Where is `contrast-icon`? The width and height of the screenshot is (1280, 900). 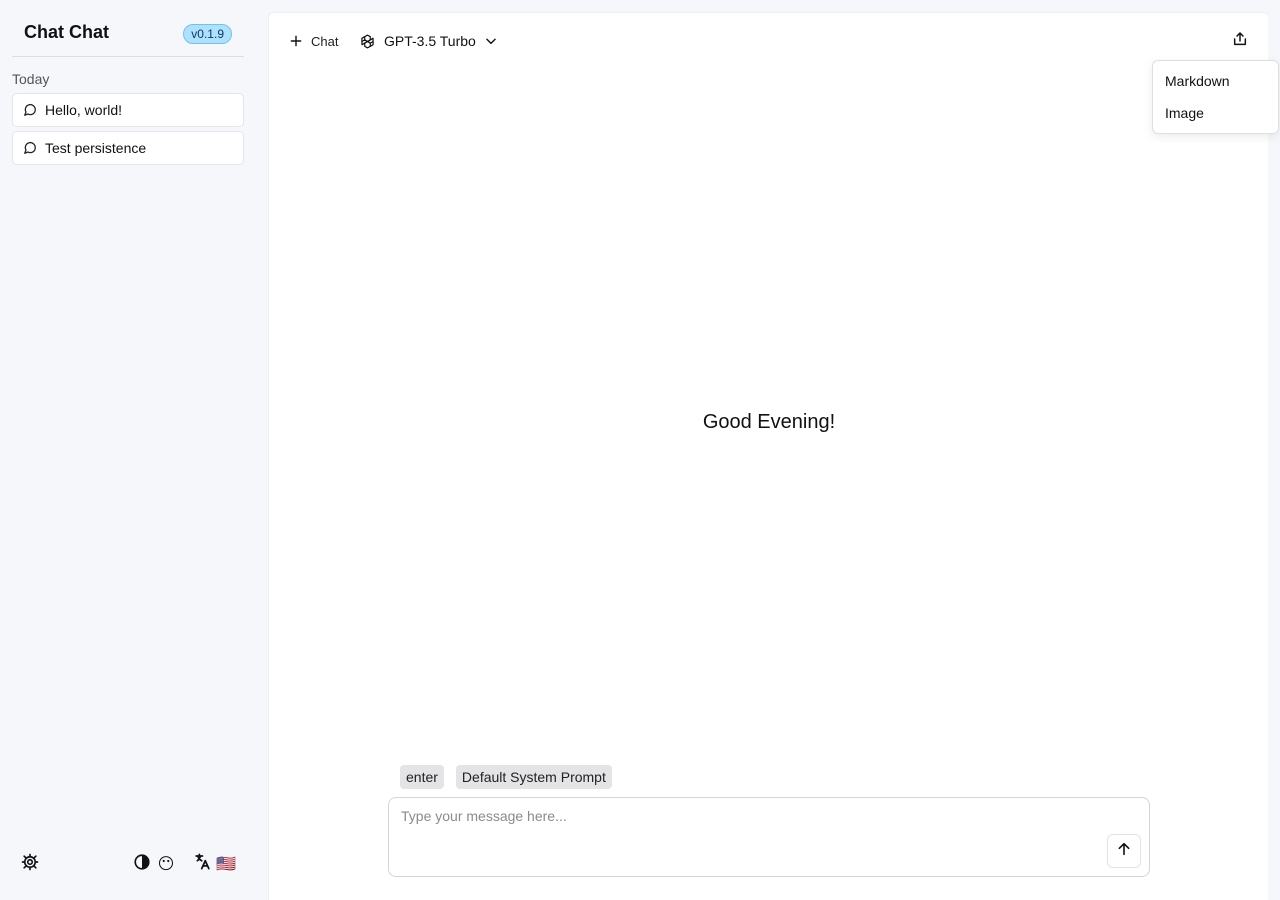
contrast-icon is located at coordinates (142, 864).